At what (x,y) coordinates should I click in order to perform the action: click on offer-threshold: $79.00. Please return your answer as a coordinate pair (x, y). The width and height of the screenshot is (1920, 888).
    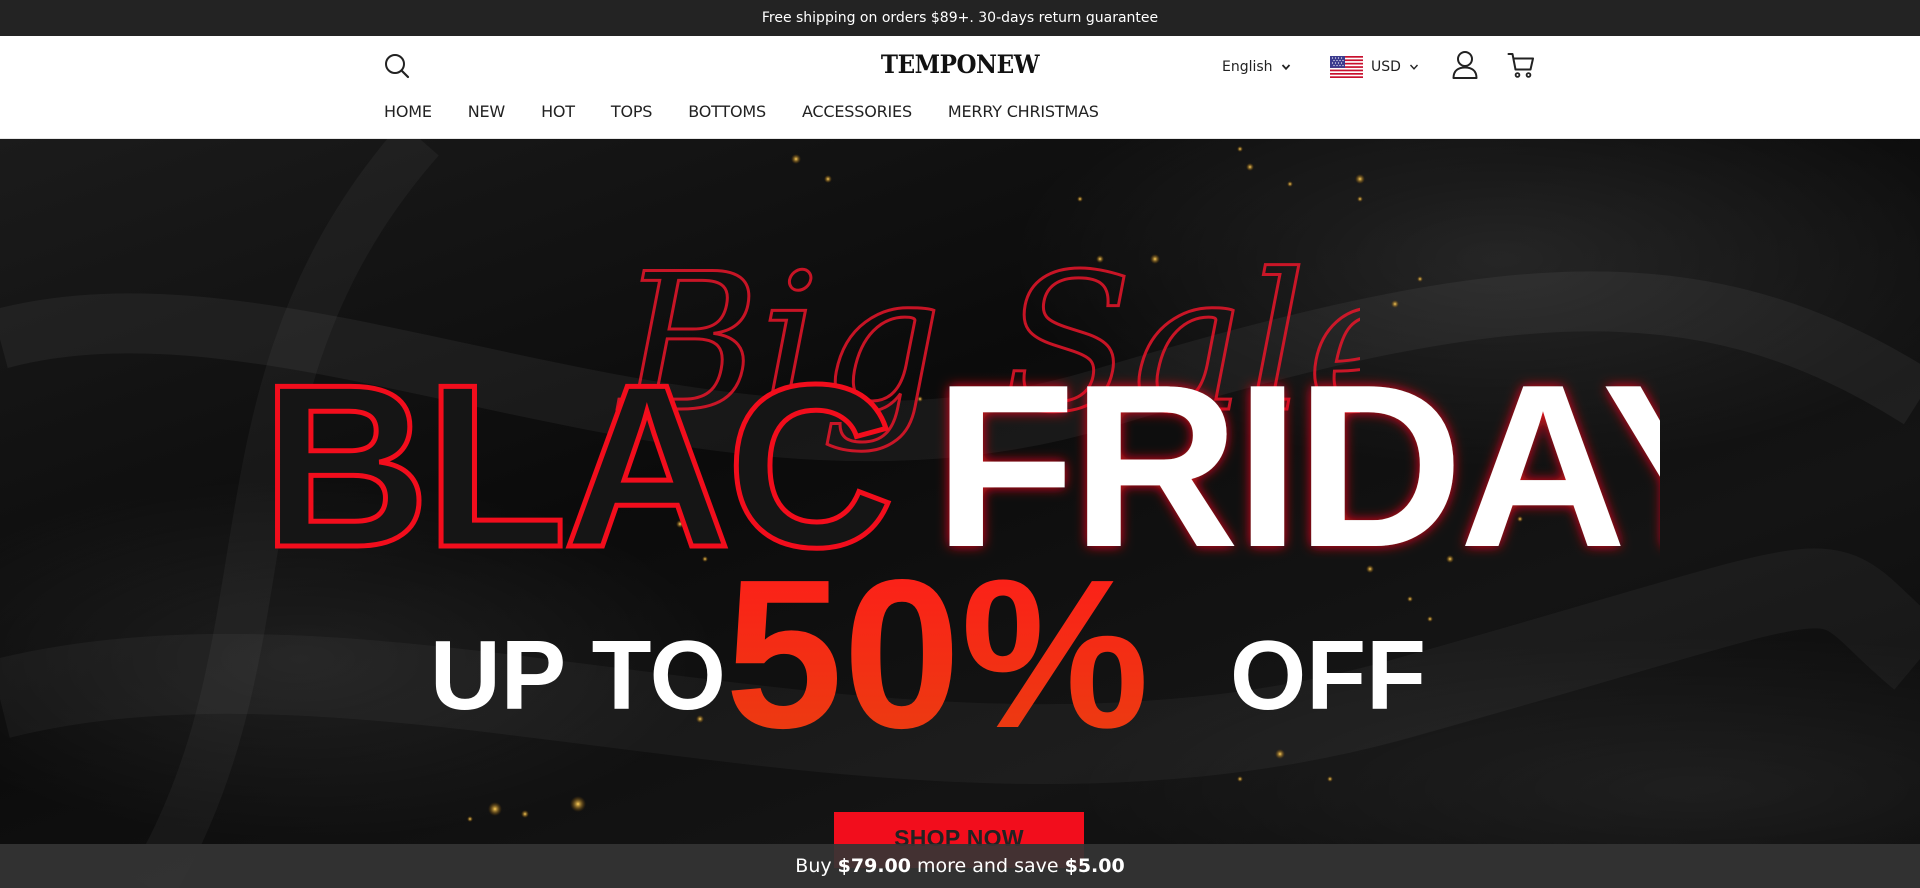
    Looking at the image, I should click on (874, 866).